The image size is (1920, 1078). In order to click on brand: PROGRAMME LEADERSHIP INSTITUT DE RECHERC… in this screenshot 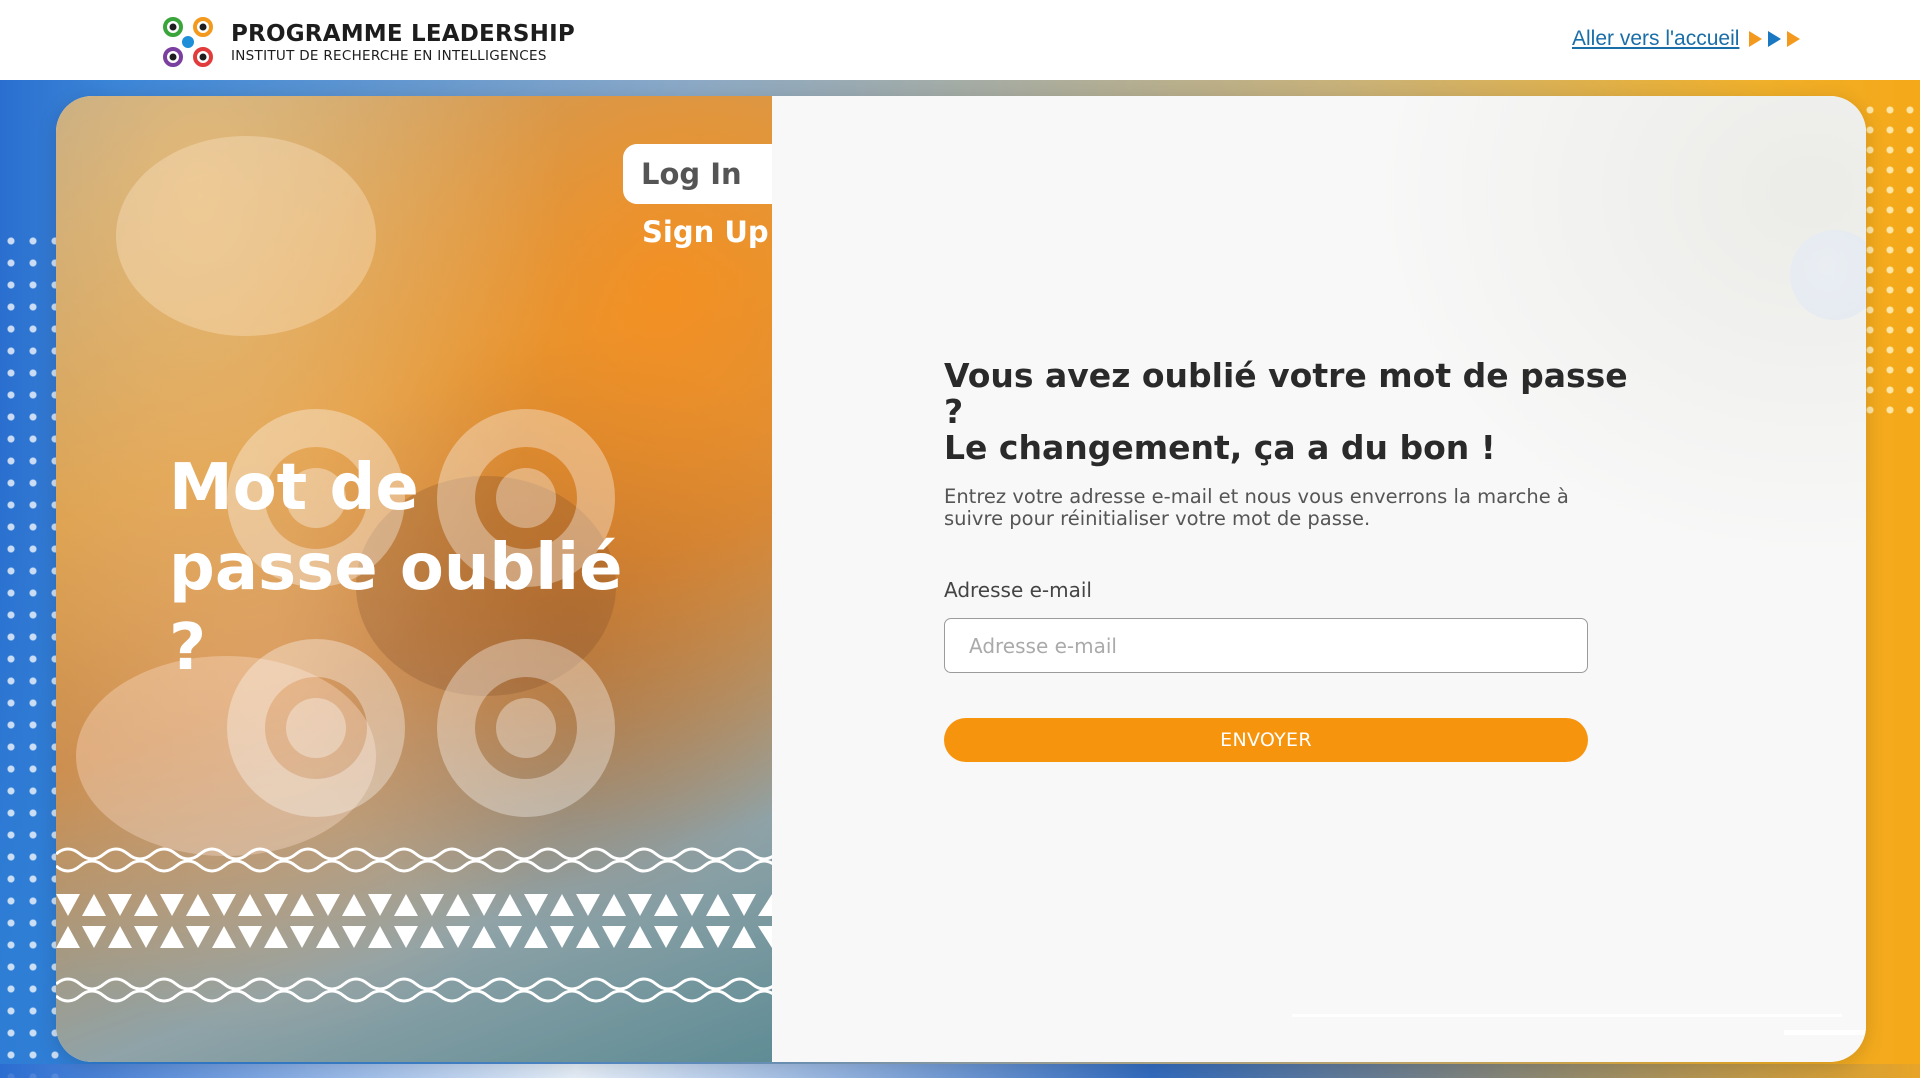, I will do `click(403, 42)`.